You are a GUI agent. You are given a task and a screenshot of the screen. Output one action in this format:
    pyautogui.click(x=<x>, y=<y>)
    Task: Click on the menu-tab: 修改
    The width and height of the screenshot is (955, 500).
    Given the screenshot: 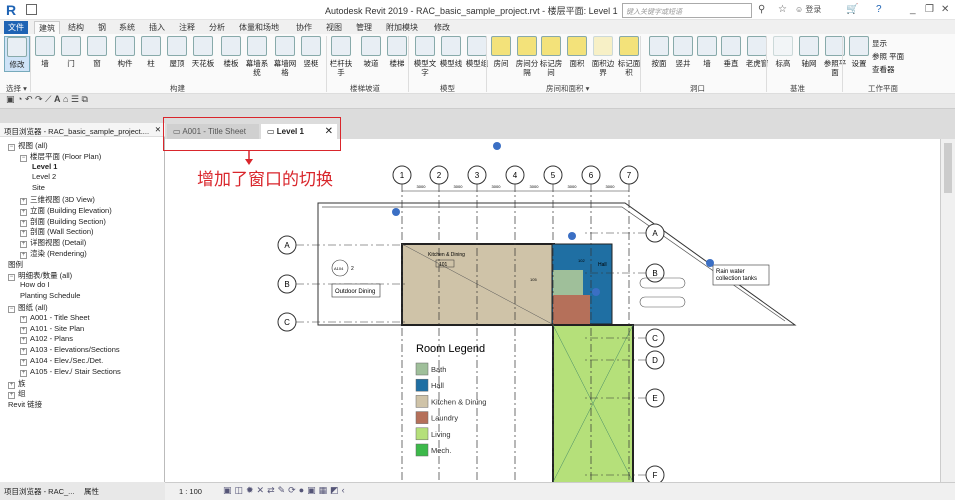 What is the action you would take?
    pyautogui.click(x=442, y=27)
    